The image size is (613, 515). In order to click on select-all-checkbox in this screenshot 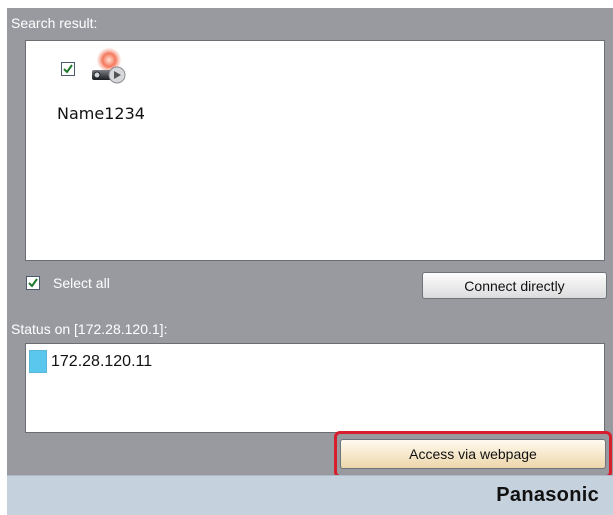, I will do `click(33, 283)`.